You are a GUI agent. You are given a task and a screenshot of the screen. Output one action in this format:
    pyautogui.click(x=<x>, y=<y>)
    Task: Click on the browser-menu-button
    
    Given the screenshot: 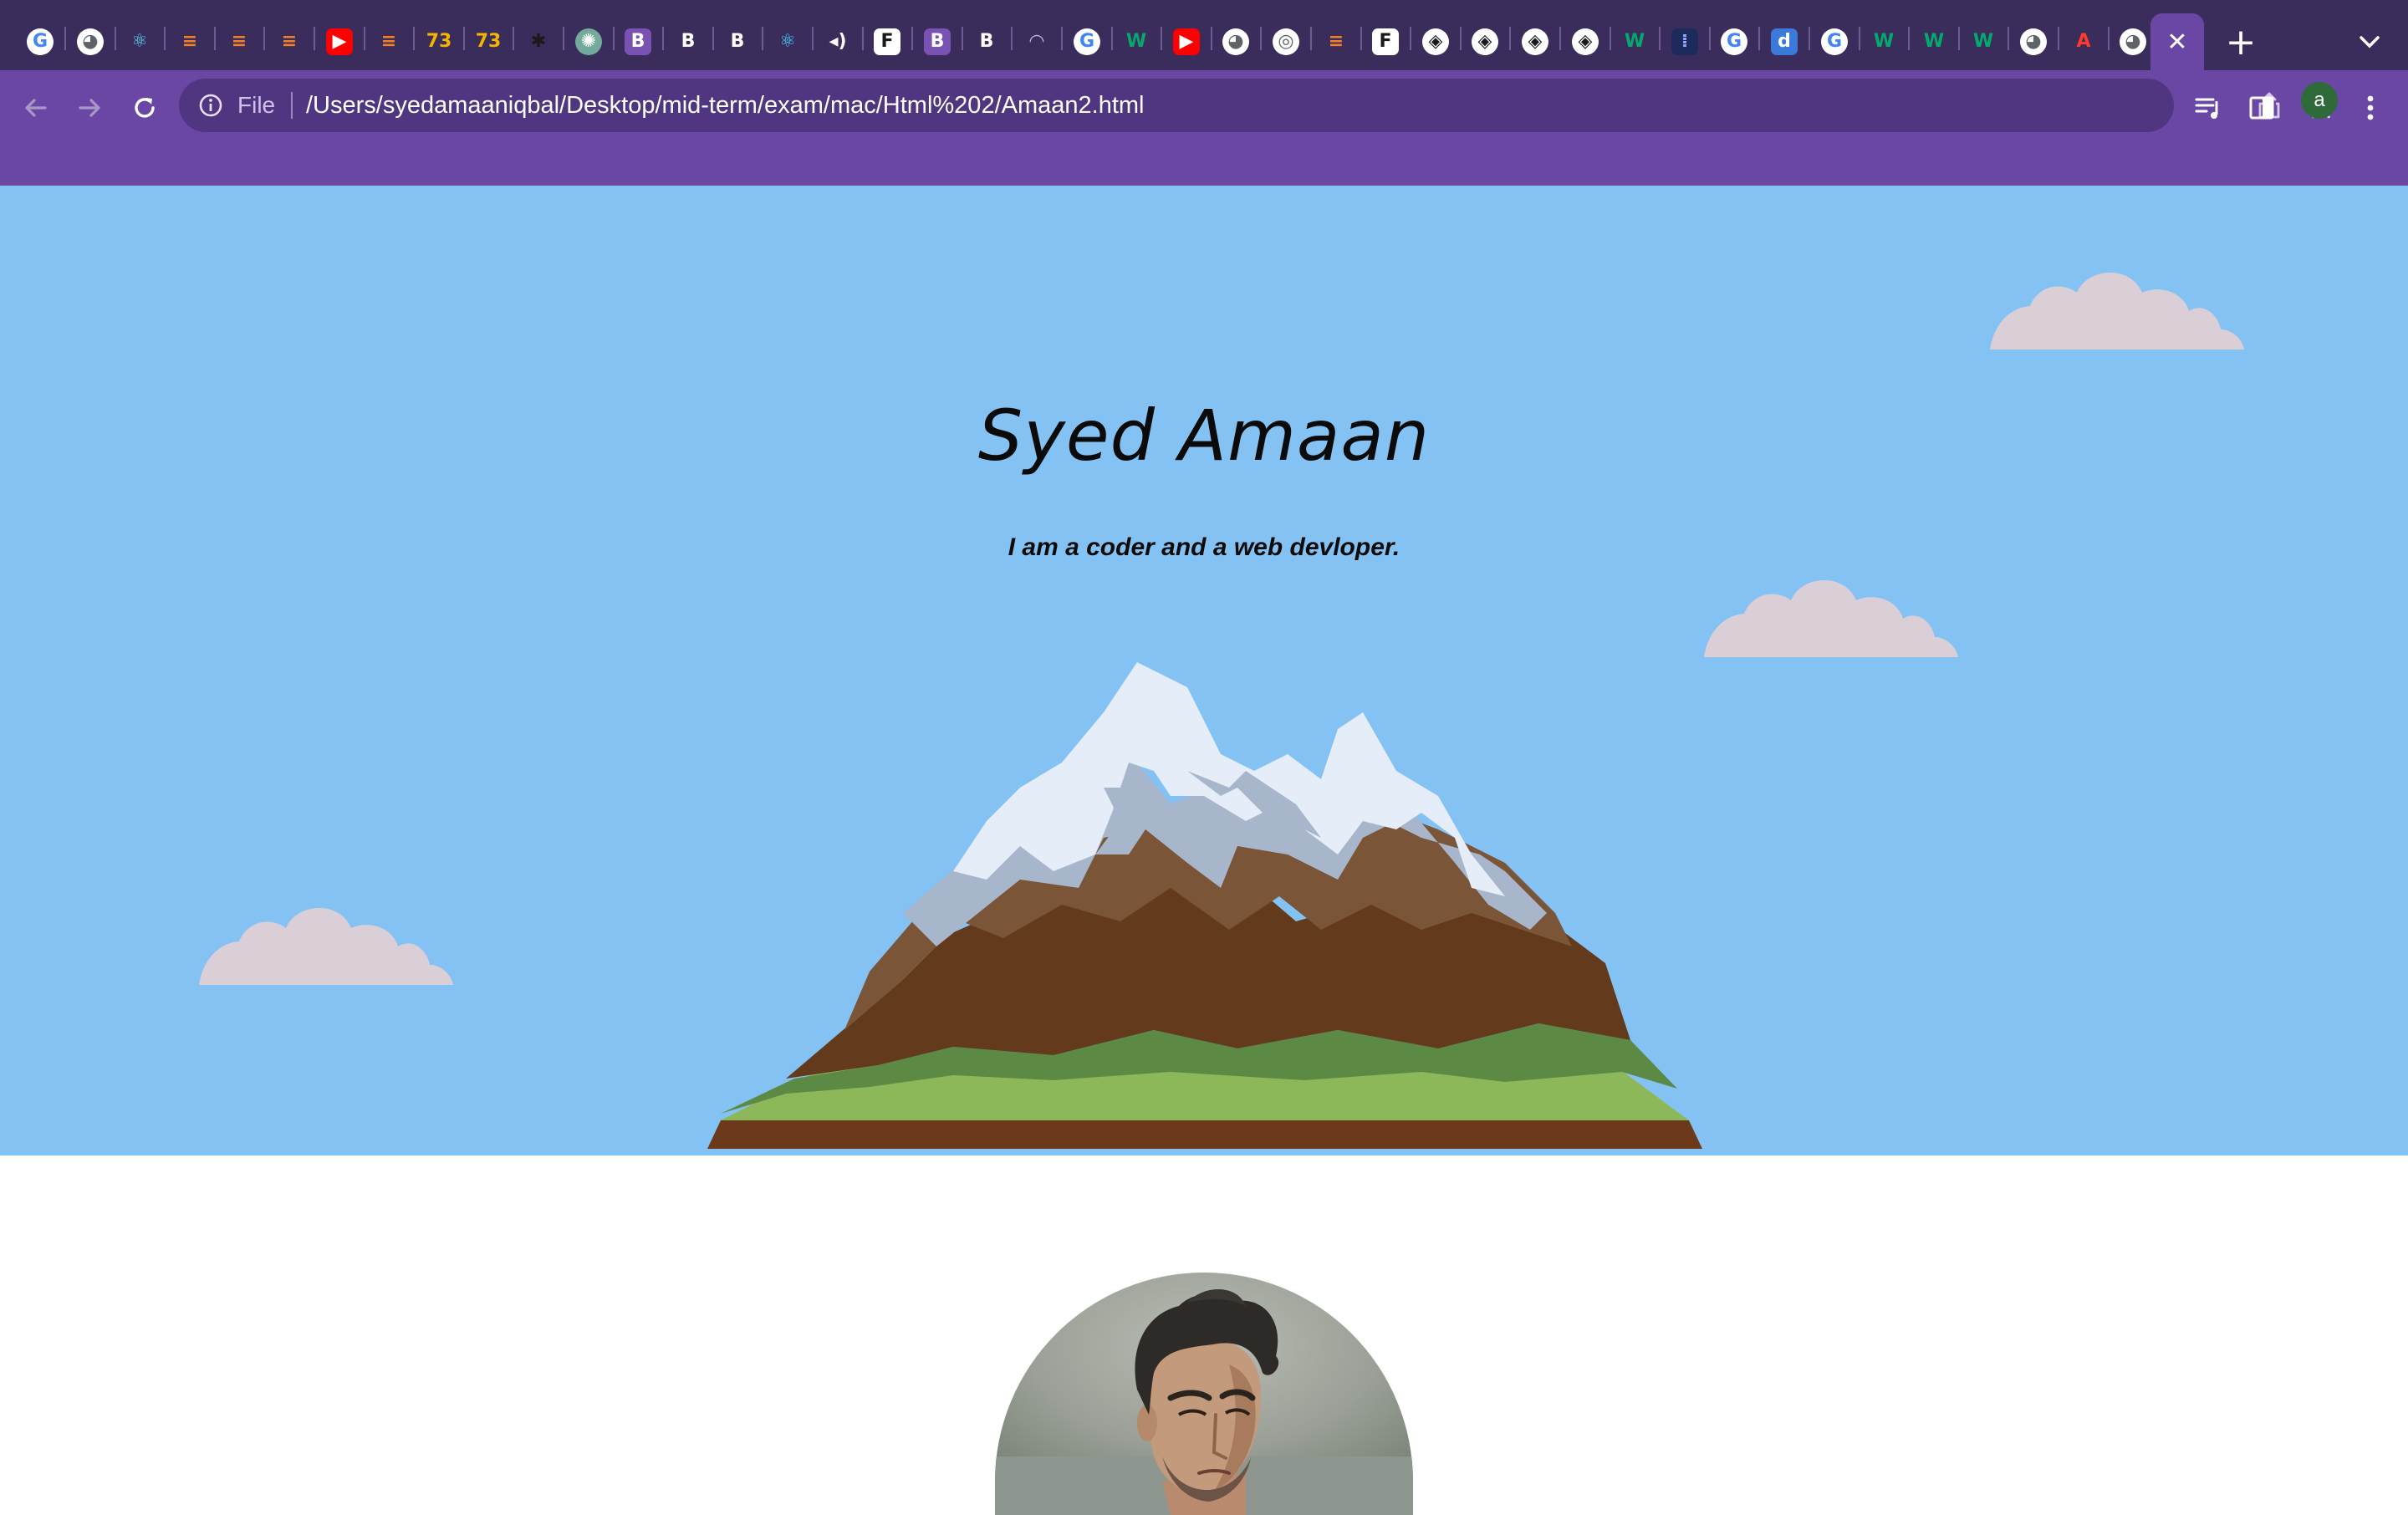 What is the action you would take?
    pyautogui.click(x=2371, y=107)
    